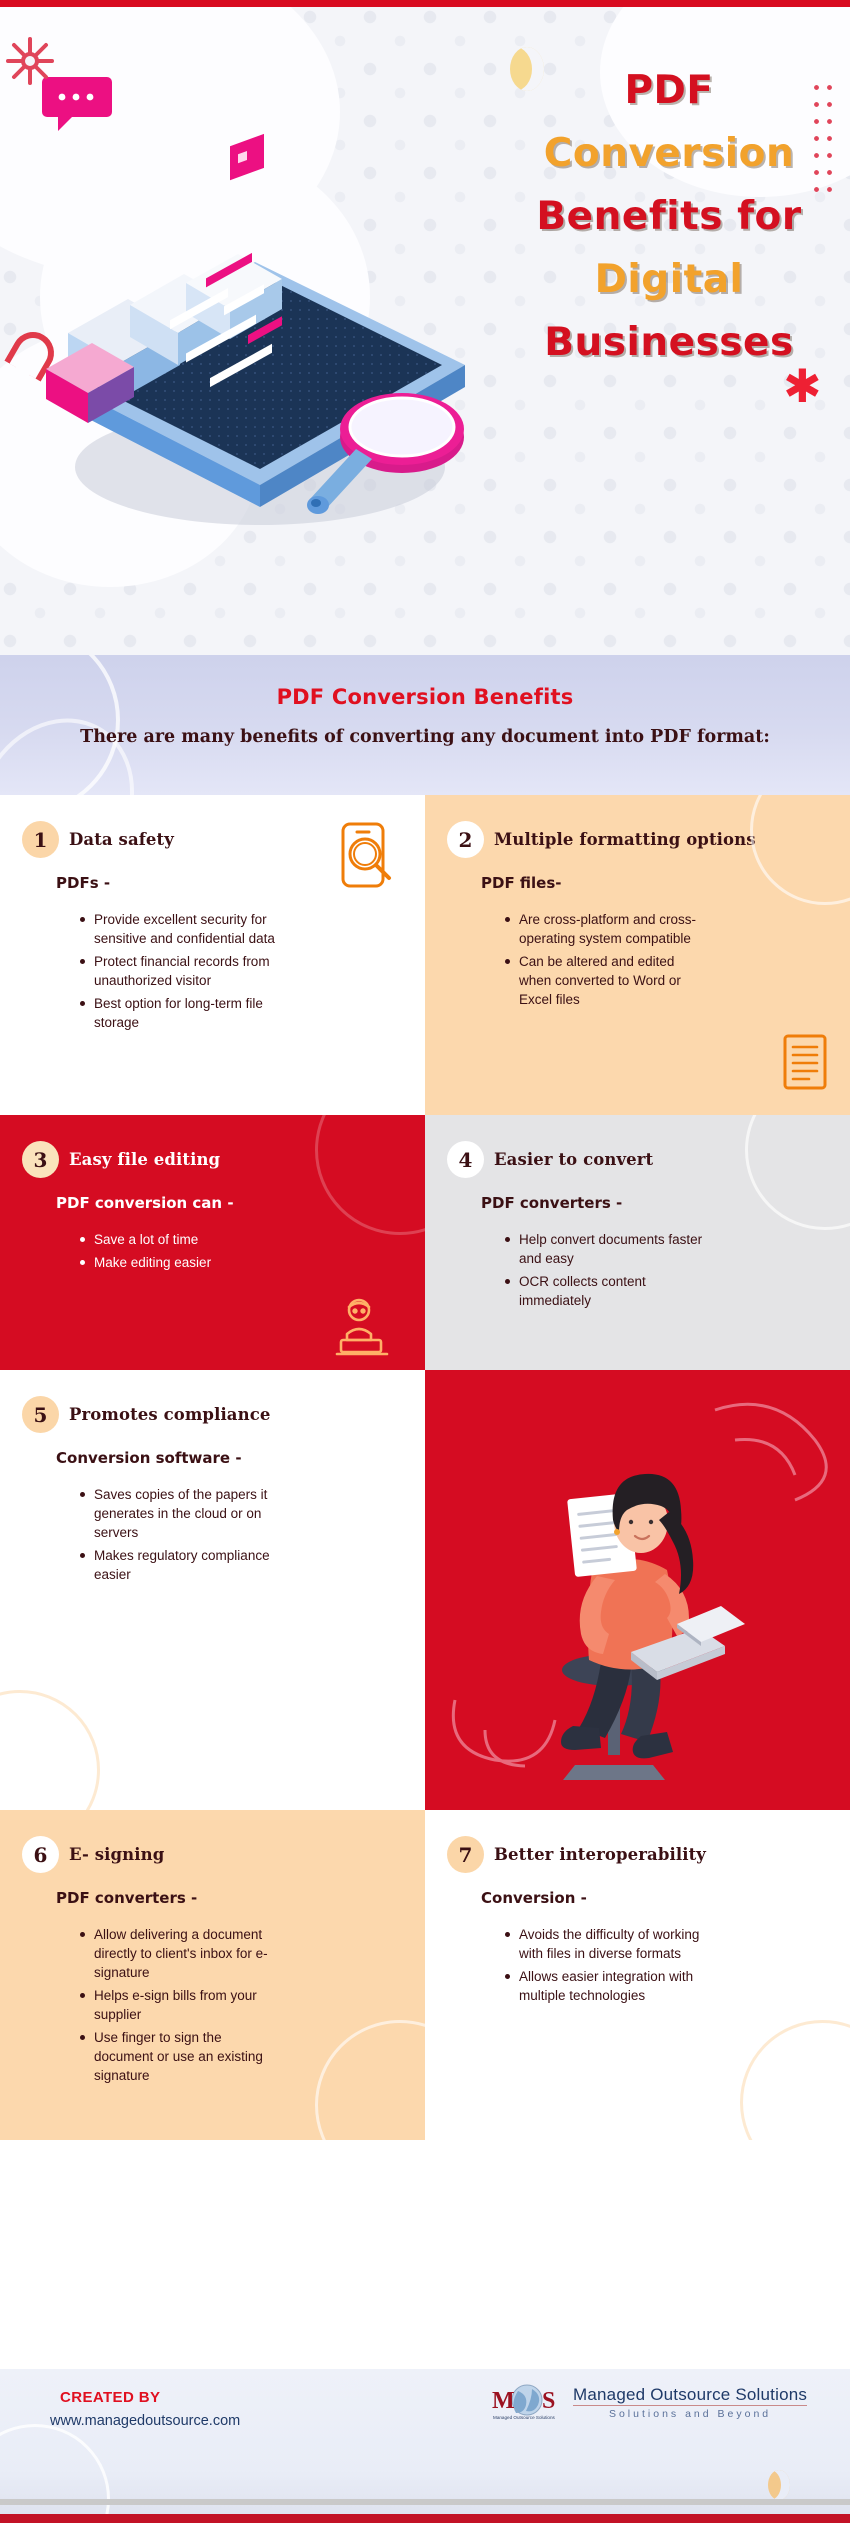 Image resolution: width=850 pixels, height=2523 pixels. Describe the element at coordinates (669, 279) in the screenshot. I see `title-line-4: Digital` at that location.